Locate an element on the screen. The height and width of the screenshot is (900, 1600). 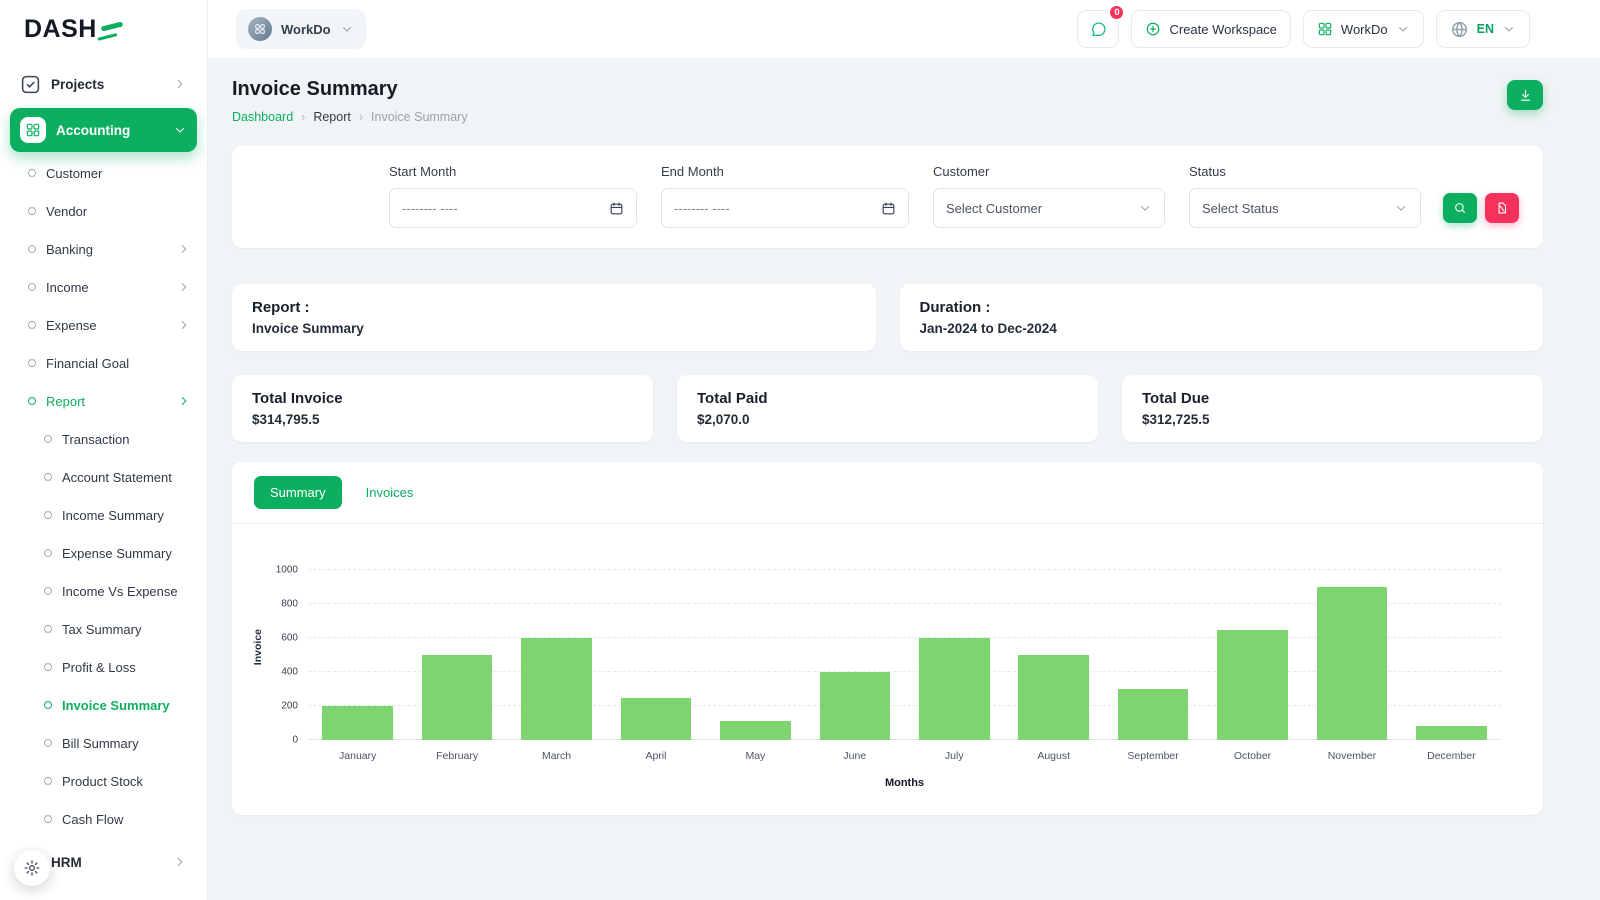
status-select-value: Select Status is located at coordinates (1240, 208).